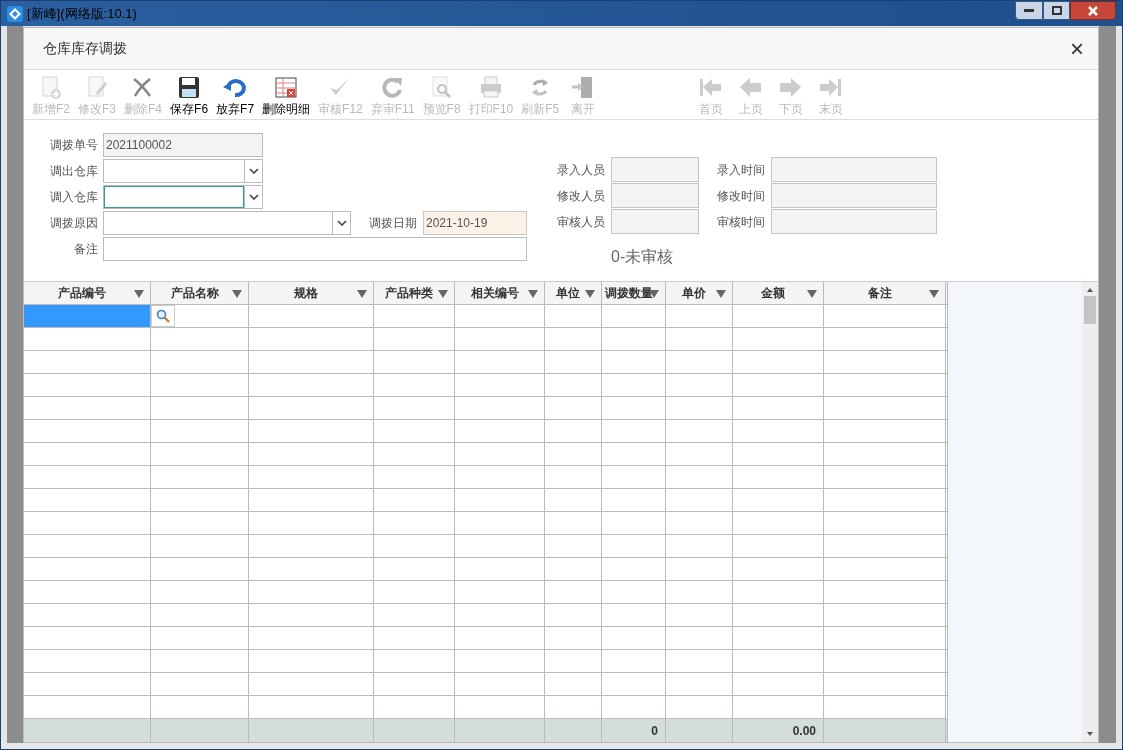 The width and height of the screenshot is (1123, 750). What do you see at coordinates (286, 87) in the screenshot?
I see `table-delete-icon` at bounding box center [286, 87].